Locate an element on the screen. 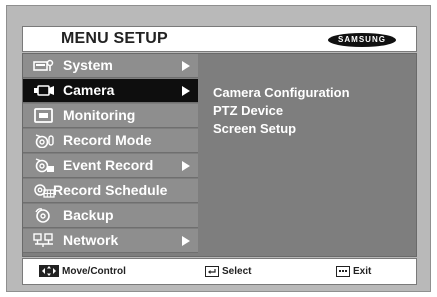 The width and height of the screenshot is (437, 297). menu-item-label: Camera is located at coordinates (89, 90).